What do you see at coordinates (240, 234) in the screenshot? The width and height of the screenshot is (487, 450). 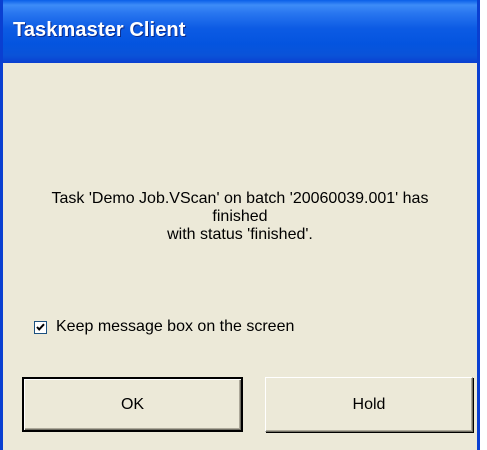 I see `message-line-3: with status 'finished'.` at bounding box center [240, 234].